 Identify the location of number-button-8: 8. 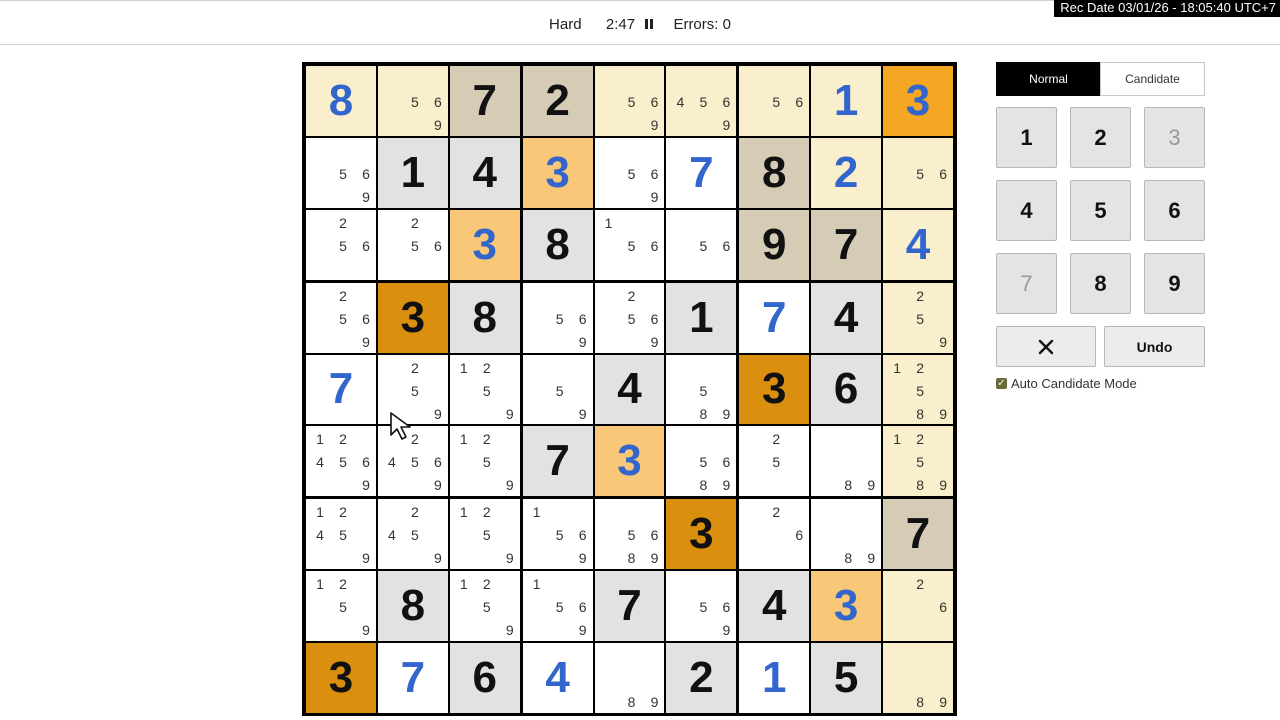
(1100, 283).